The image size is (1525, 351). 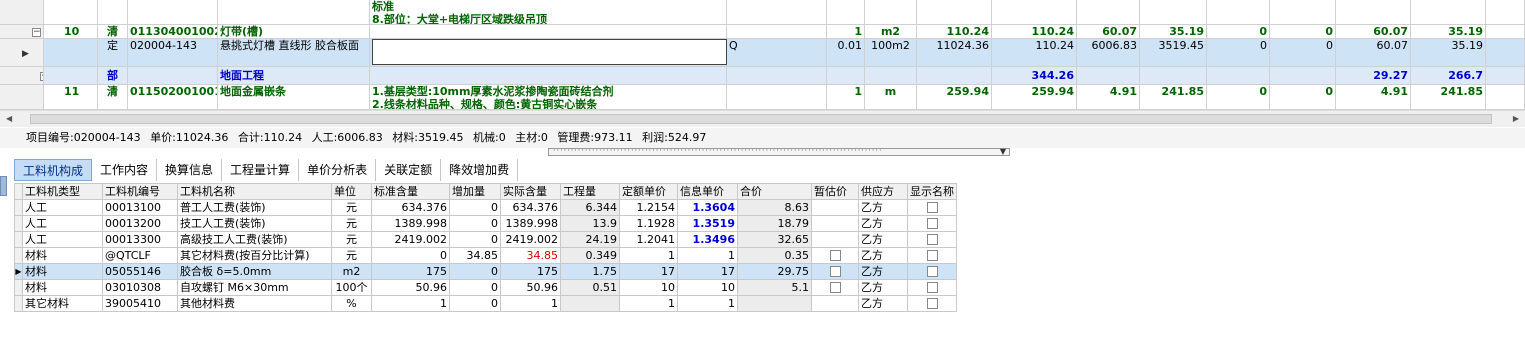 I want to click on quota-desc-editor, so click(x=549, y=52).